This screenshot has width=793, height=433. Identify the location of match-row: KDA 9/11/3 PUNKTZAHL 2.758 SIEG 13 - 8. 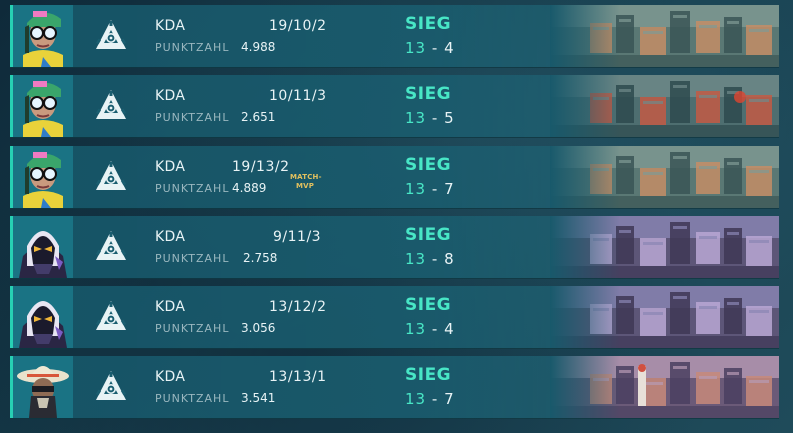
(394, 247).